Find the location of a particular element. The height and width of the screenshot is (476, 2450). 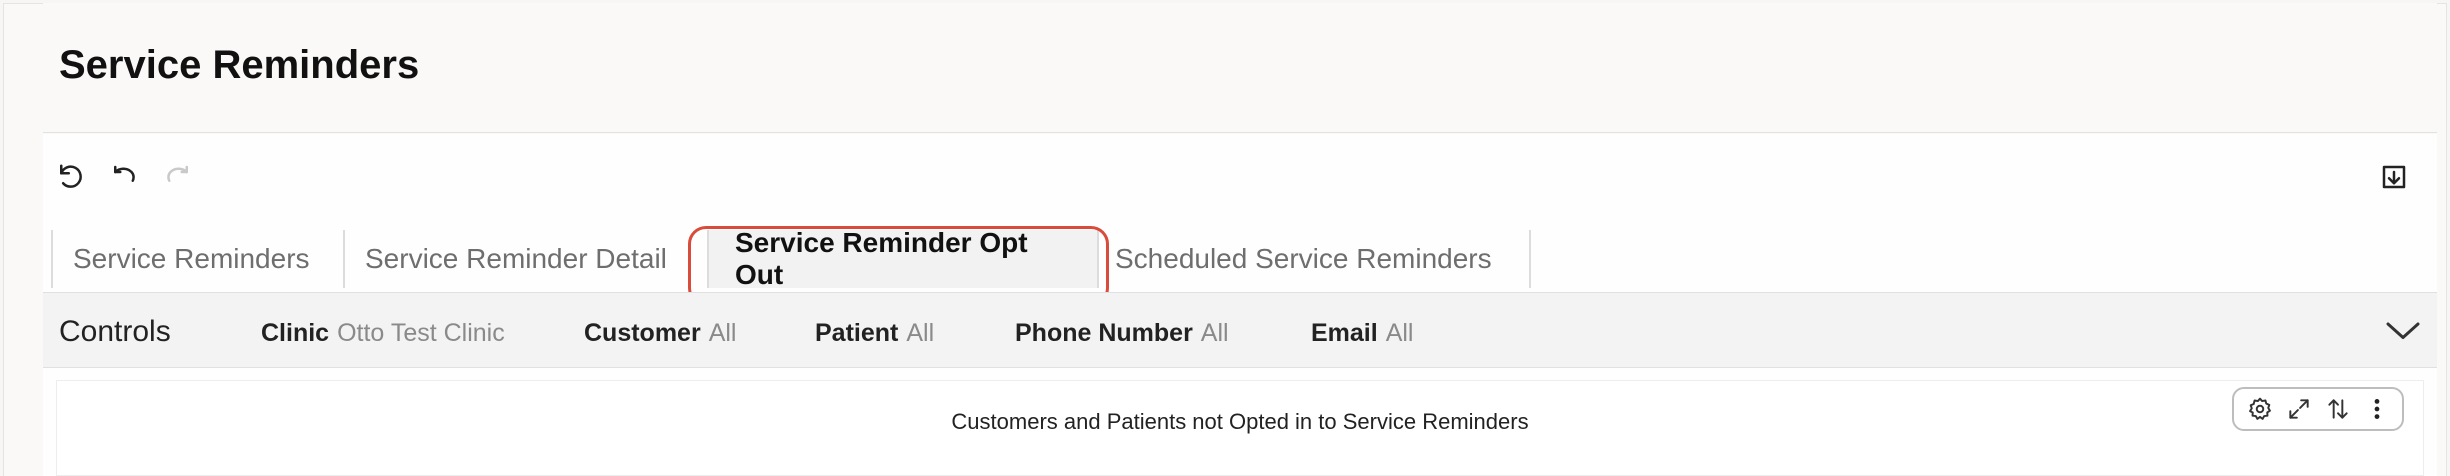

tab-service-reminder-detail: Service Reminder Detail is located at coordinates (525, 259).